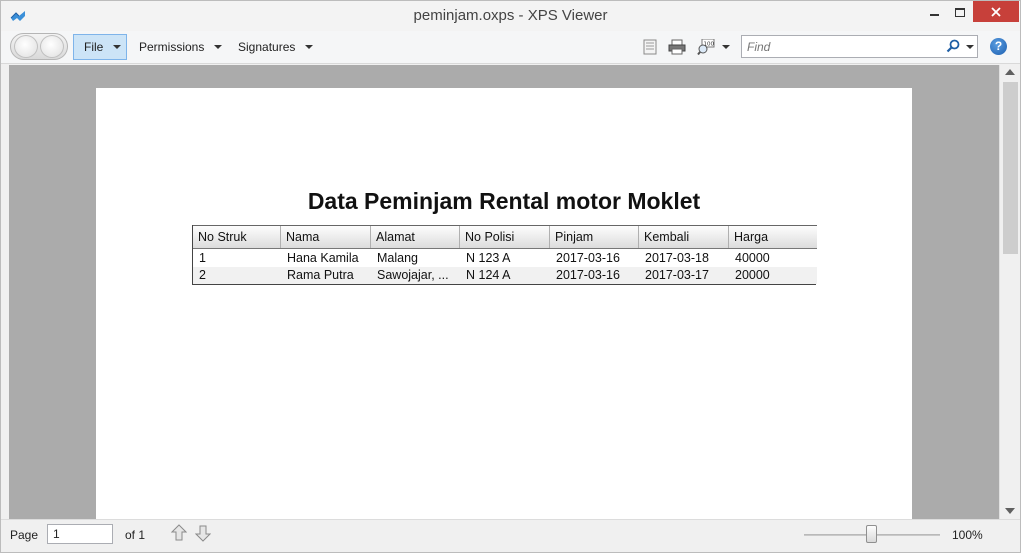  What do you see at coordinates (684, 237) in the screenshot?
I see `column-header: Kembali` at bounding box center [684, 237].